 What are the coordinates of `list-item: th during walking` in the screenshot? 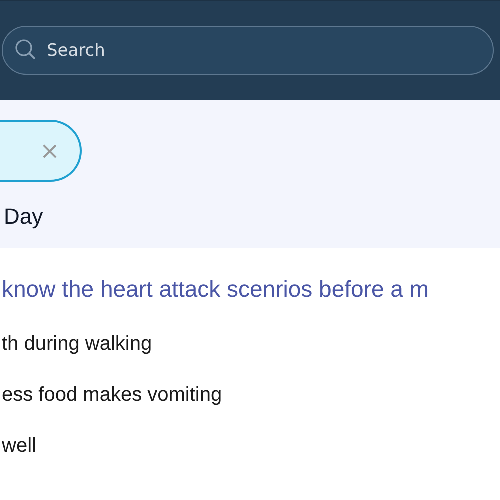 It's located at (78, 344).